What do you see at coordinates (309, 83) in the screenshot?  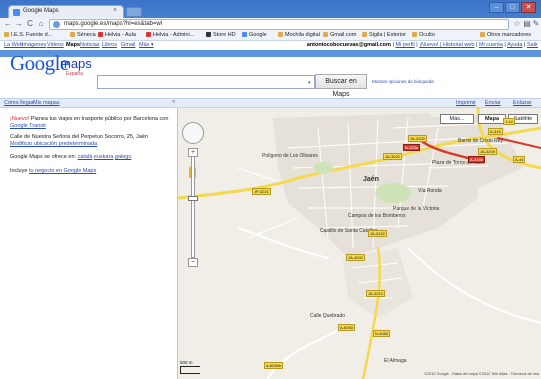 I see `search-dropdown-icon: ▾` at bounding box center [309, 83].